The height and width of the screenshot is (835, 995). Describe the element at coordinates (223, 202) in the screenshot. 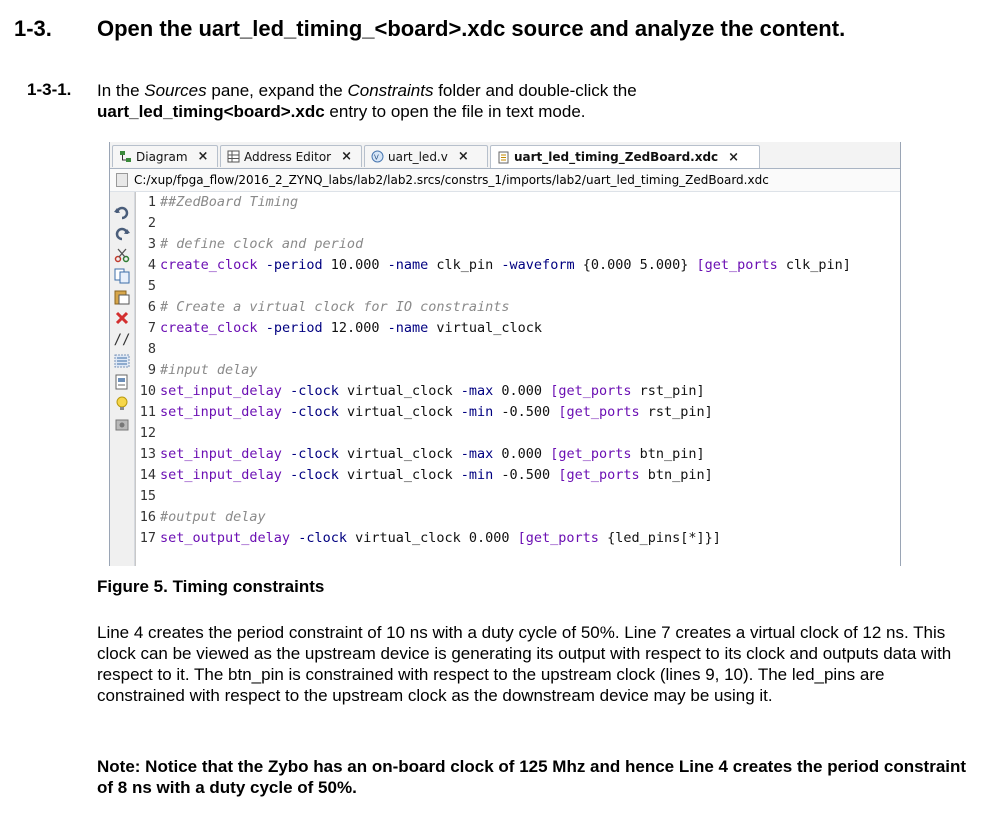

I see `code-line: 1 ##ZedBoard Timing` at that location.